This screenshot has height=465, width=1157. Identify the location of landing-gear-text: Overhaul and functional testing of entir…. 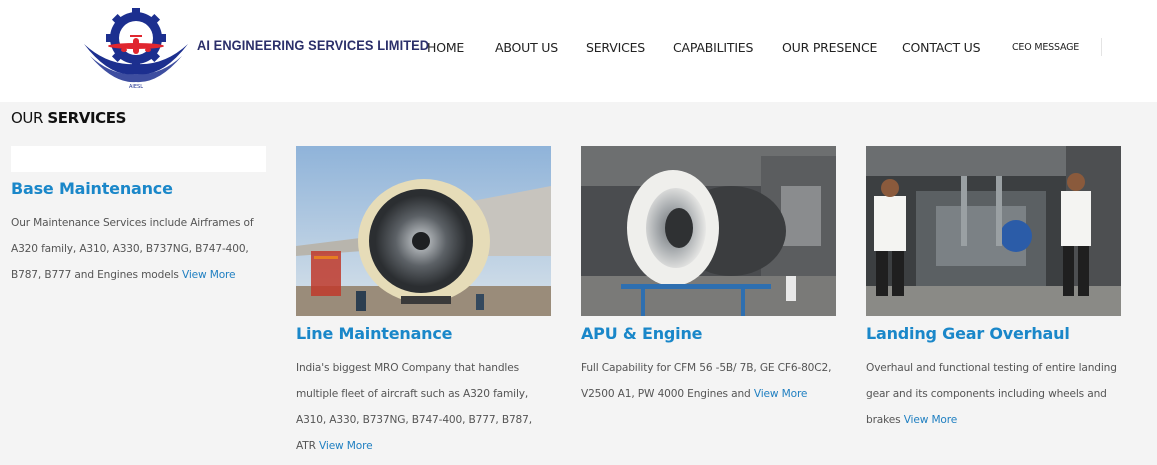
(995, 394).